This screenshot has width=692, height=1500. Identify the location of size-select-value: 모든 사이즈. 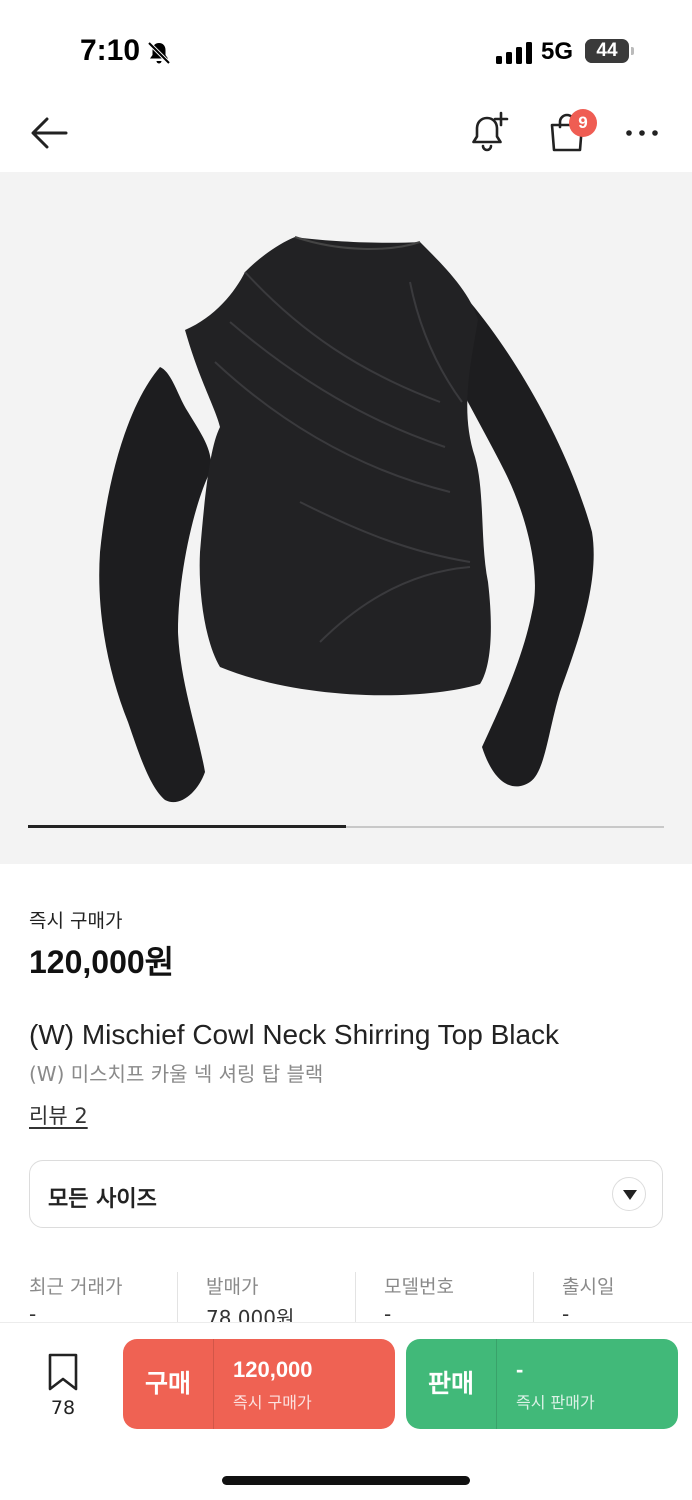
(102, 1199).